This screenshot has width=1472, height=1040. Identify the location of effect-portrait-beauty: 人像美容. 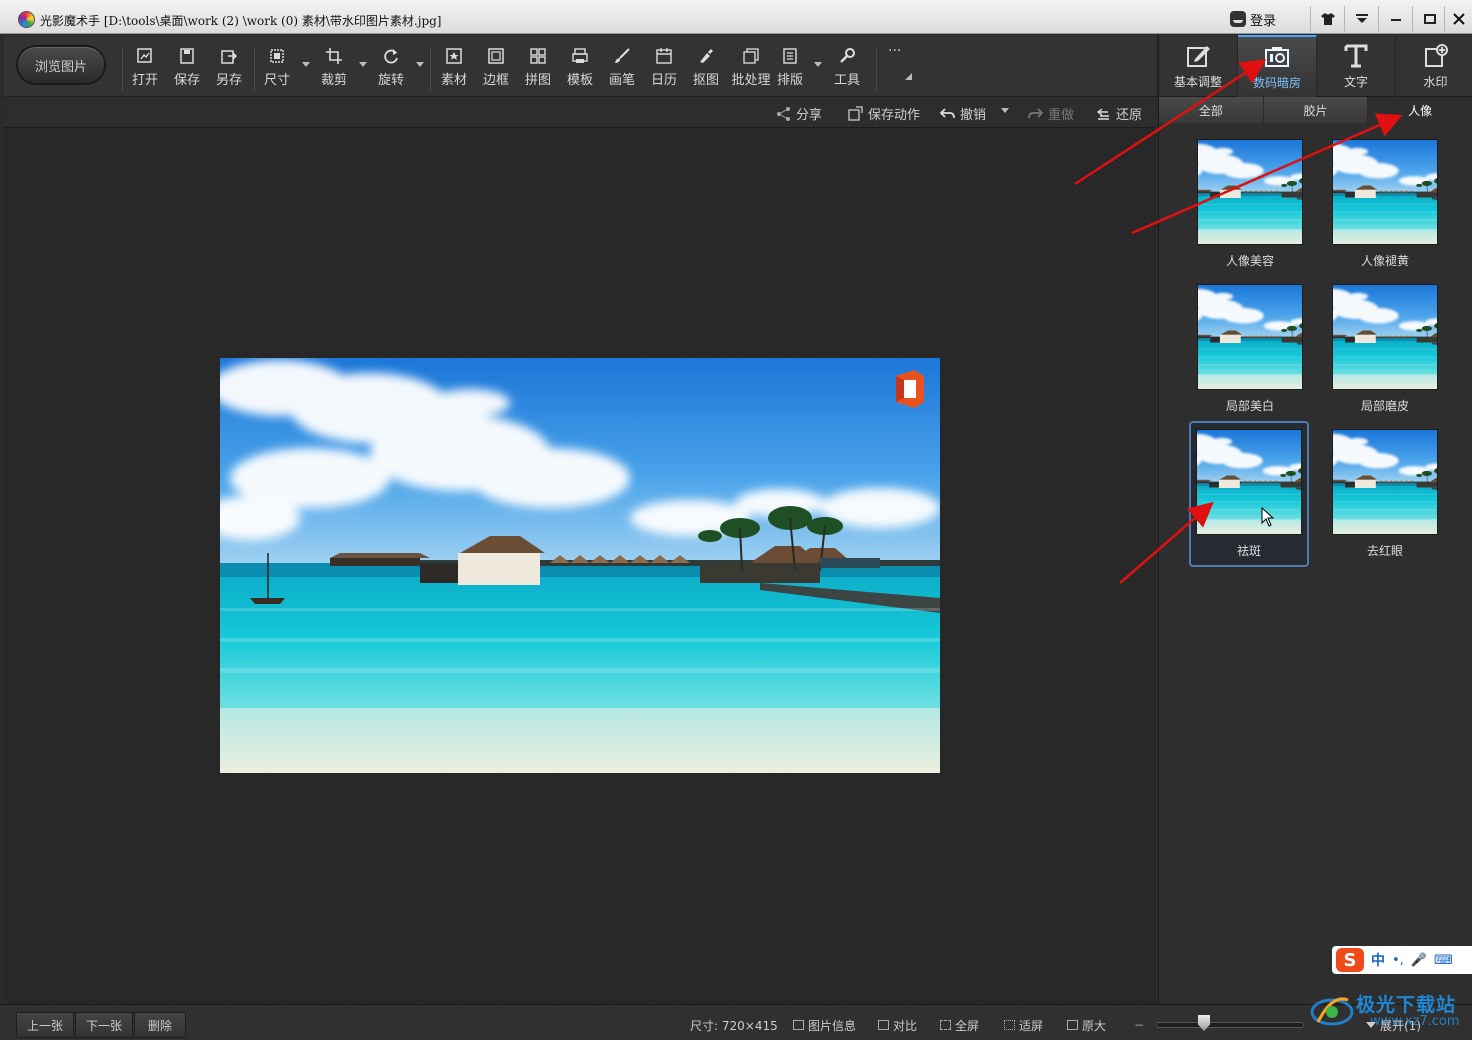
(1250, 204).